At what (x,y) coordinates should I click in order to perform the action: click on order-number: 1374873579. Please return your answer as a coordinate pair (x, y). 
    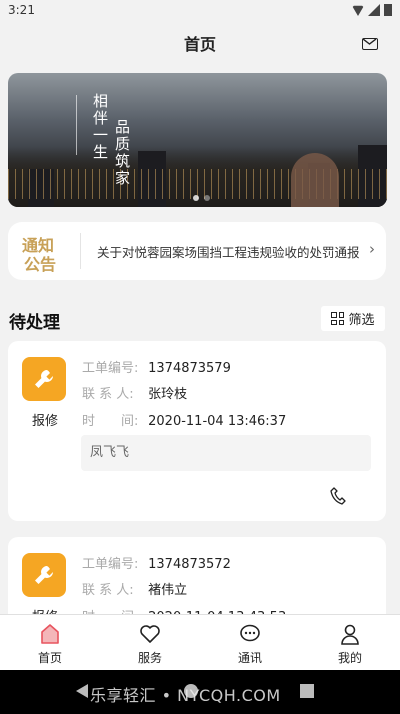
    Looking at the image, I should click on (189, 368).